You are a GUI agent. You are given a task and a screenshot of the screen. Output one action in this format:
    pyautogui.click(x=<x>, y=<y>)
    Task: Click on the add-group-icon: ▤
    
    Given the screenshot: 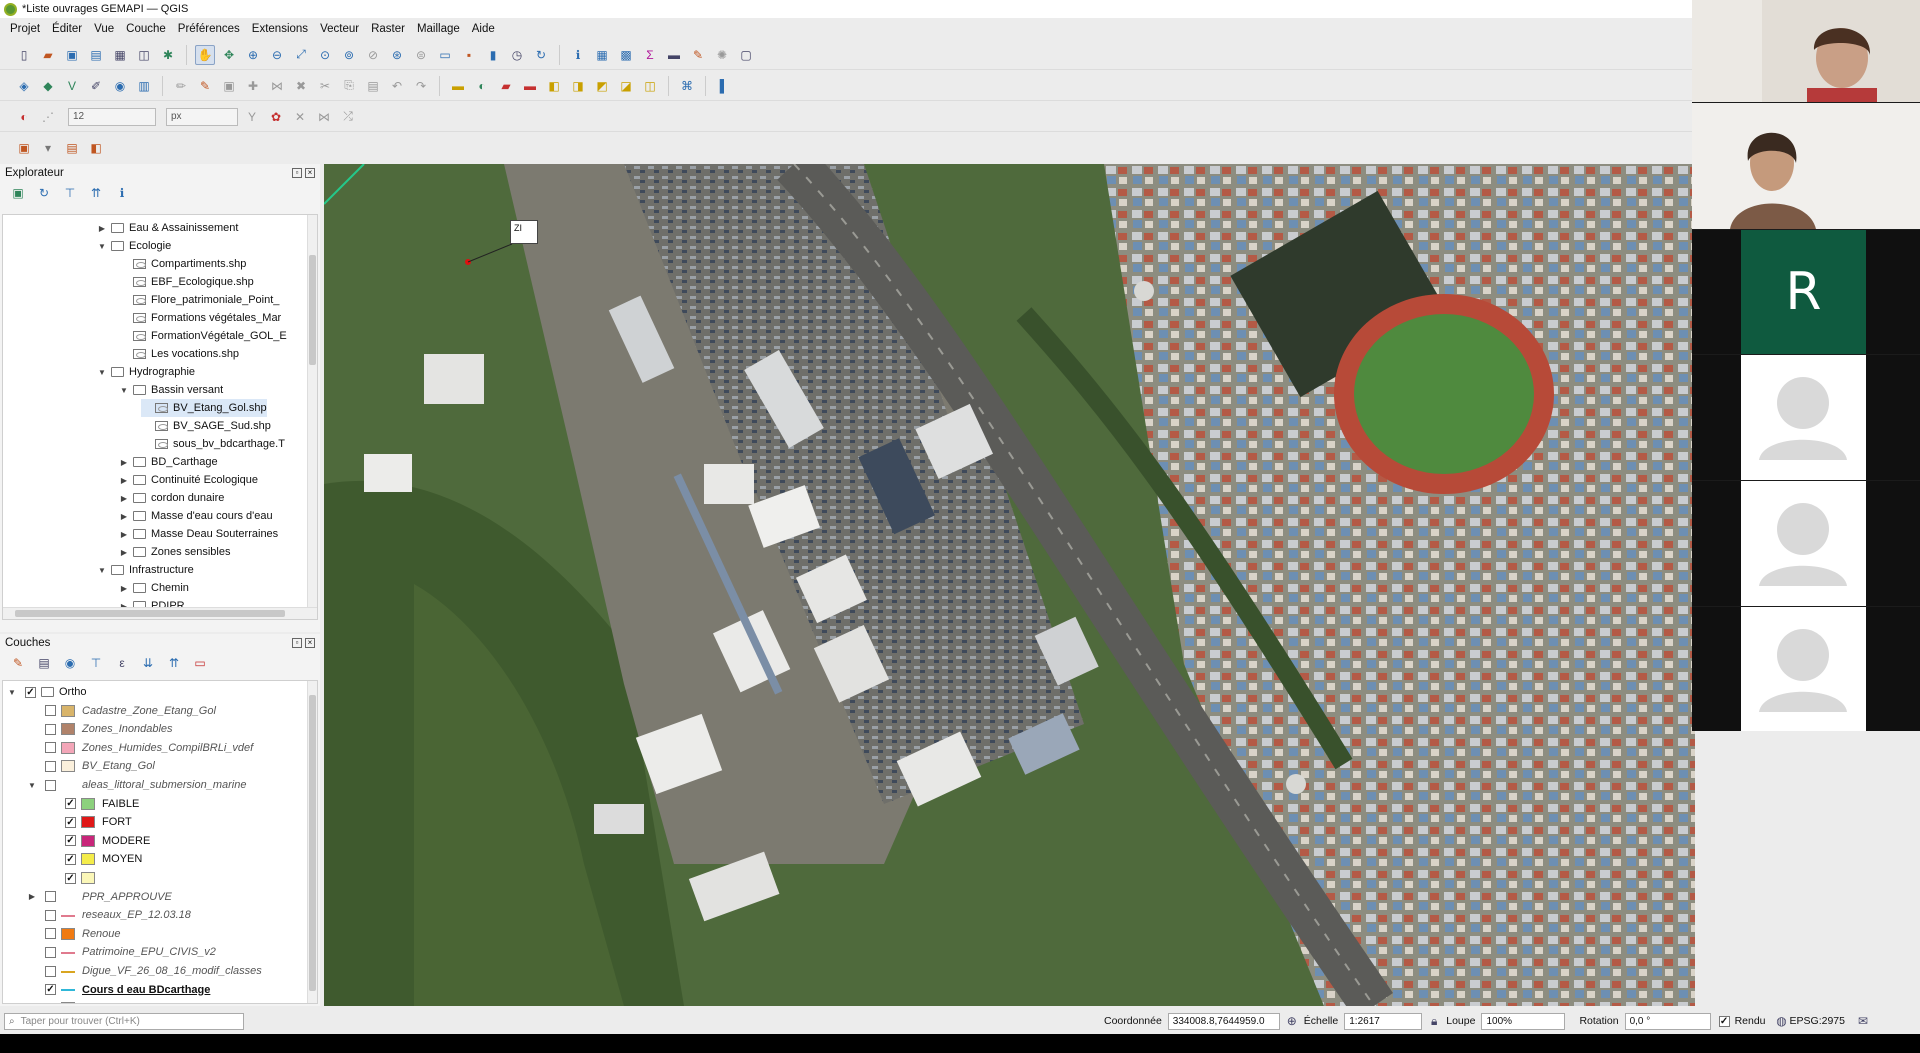 What is the action you would take?
    pyautogui.click(x=44, y=663)
    